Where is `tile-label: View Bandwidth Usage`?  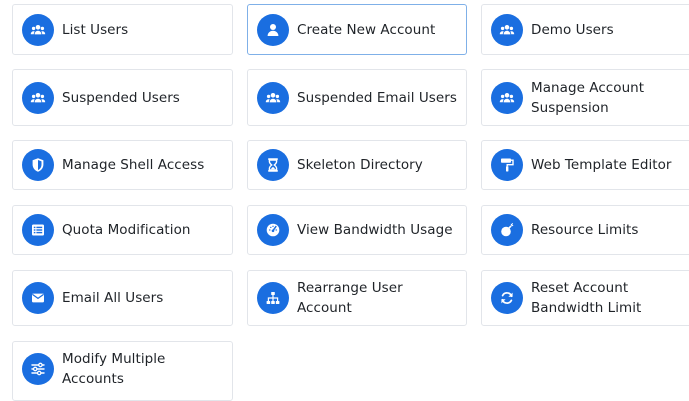 tile-label: View Bandwidth Usage is located at coordinates (375, 230).